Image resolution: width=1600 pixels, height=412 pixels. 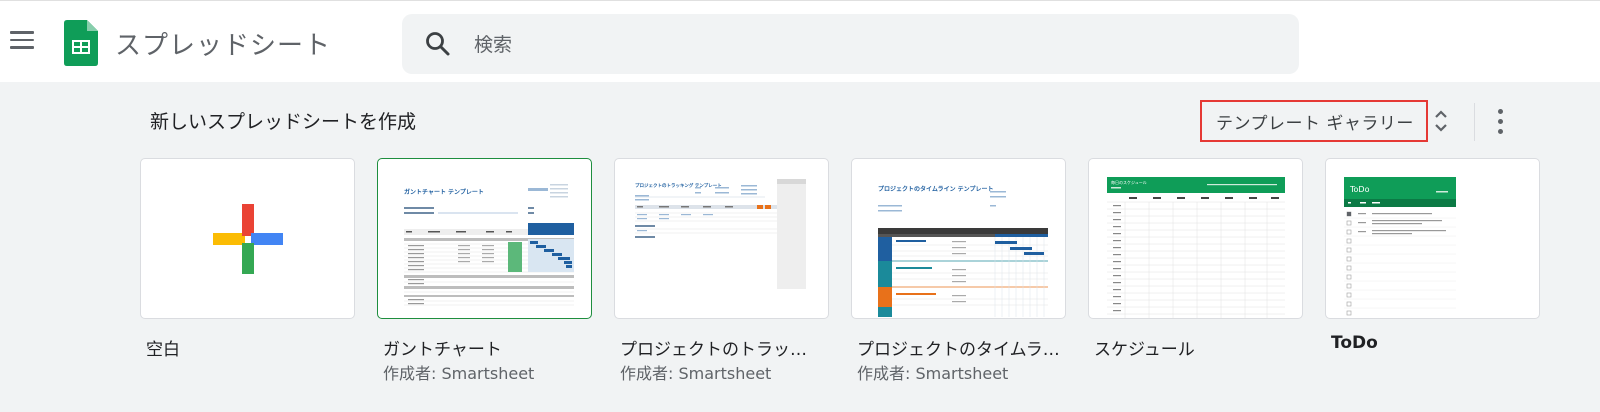 I want to click on search-bar, so click(x=850, y=45).